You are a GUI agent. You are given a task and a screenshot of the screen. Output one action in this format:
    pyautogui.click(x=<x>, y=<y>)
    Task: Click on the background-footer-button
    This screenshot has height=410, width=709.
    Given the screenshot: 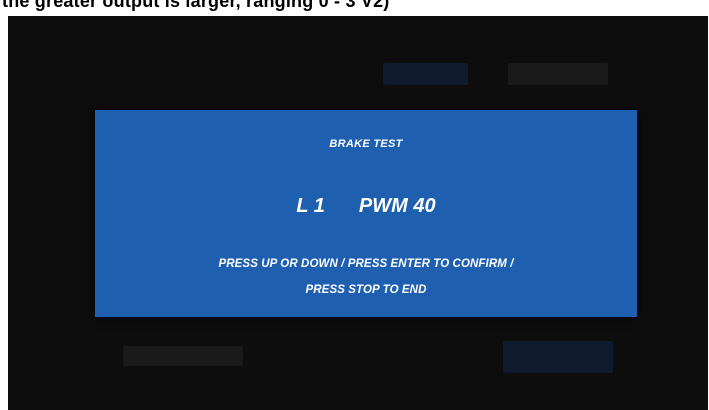 What is the action you would take?
    pyautogui.click(x=558, y=357)
    